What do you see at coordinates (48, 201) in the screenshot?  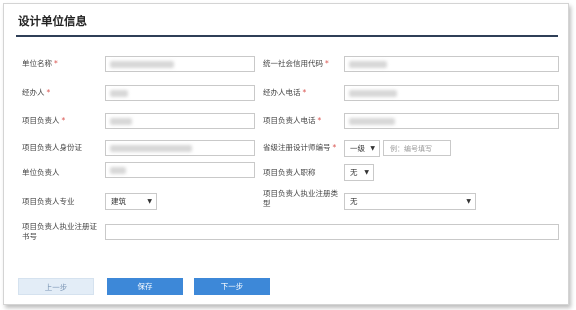 I see `leader-major-label: 项目负责人专业` at bounding box center [48, 201].